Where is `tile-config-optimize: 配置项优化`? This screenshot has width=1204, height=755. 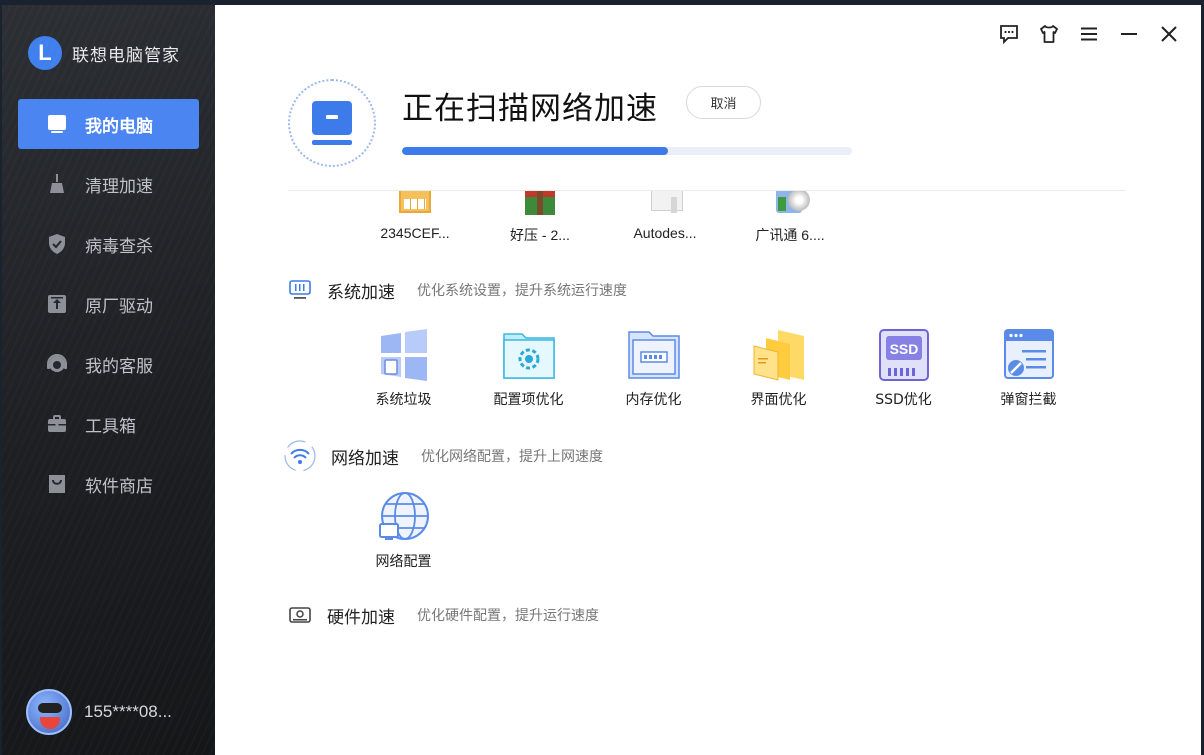 tile-config-optimize: 配置项优化 is located at coordinates (528, 368).